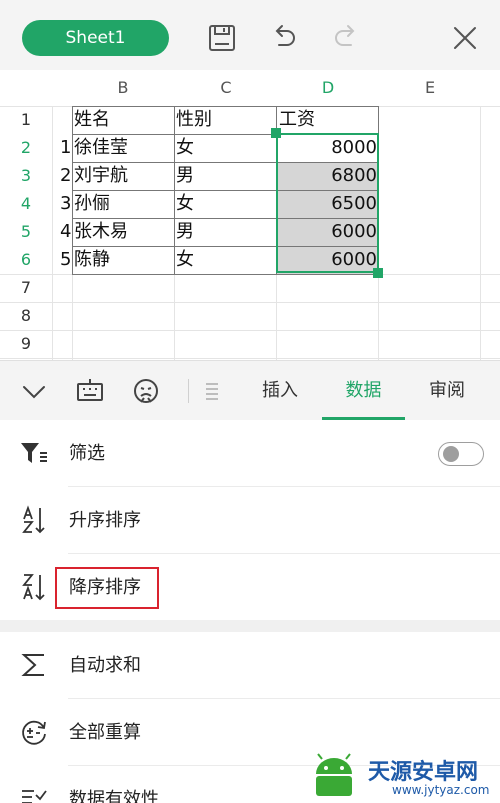  What do you see at coordinates (26, 204) in the screenshot?
I see `row-header-4: 4` at bounding box center [26, 204].